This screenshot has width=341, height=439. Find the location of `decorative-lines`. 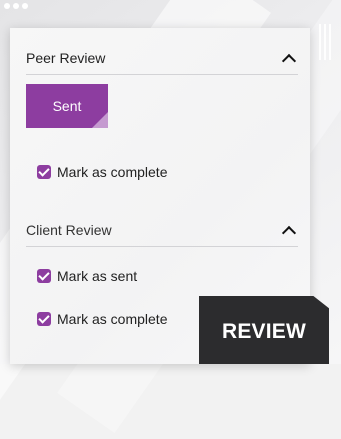

decorative-lines is located at coordinates (325, 42).